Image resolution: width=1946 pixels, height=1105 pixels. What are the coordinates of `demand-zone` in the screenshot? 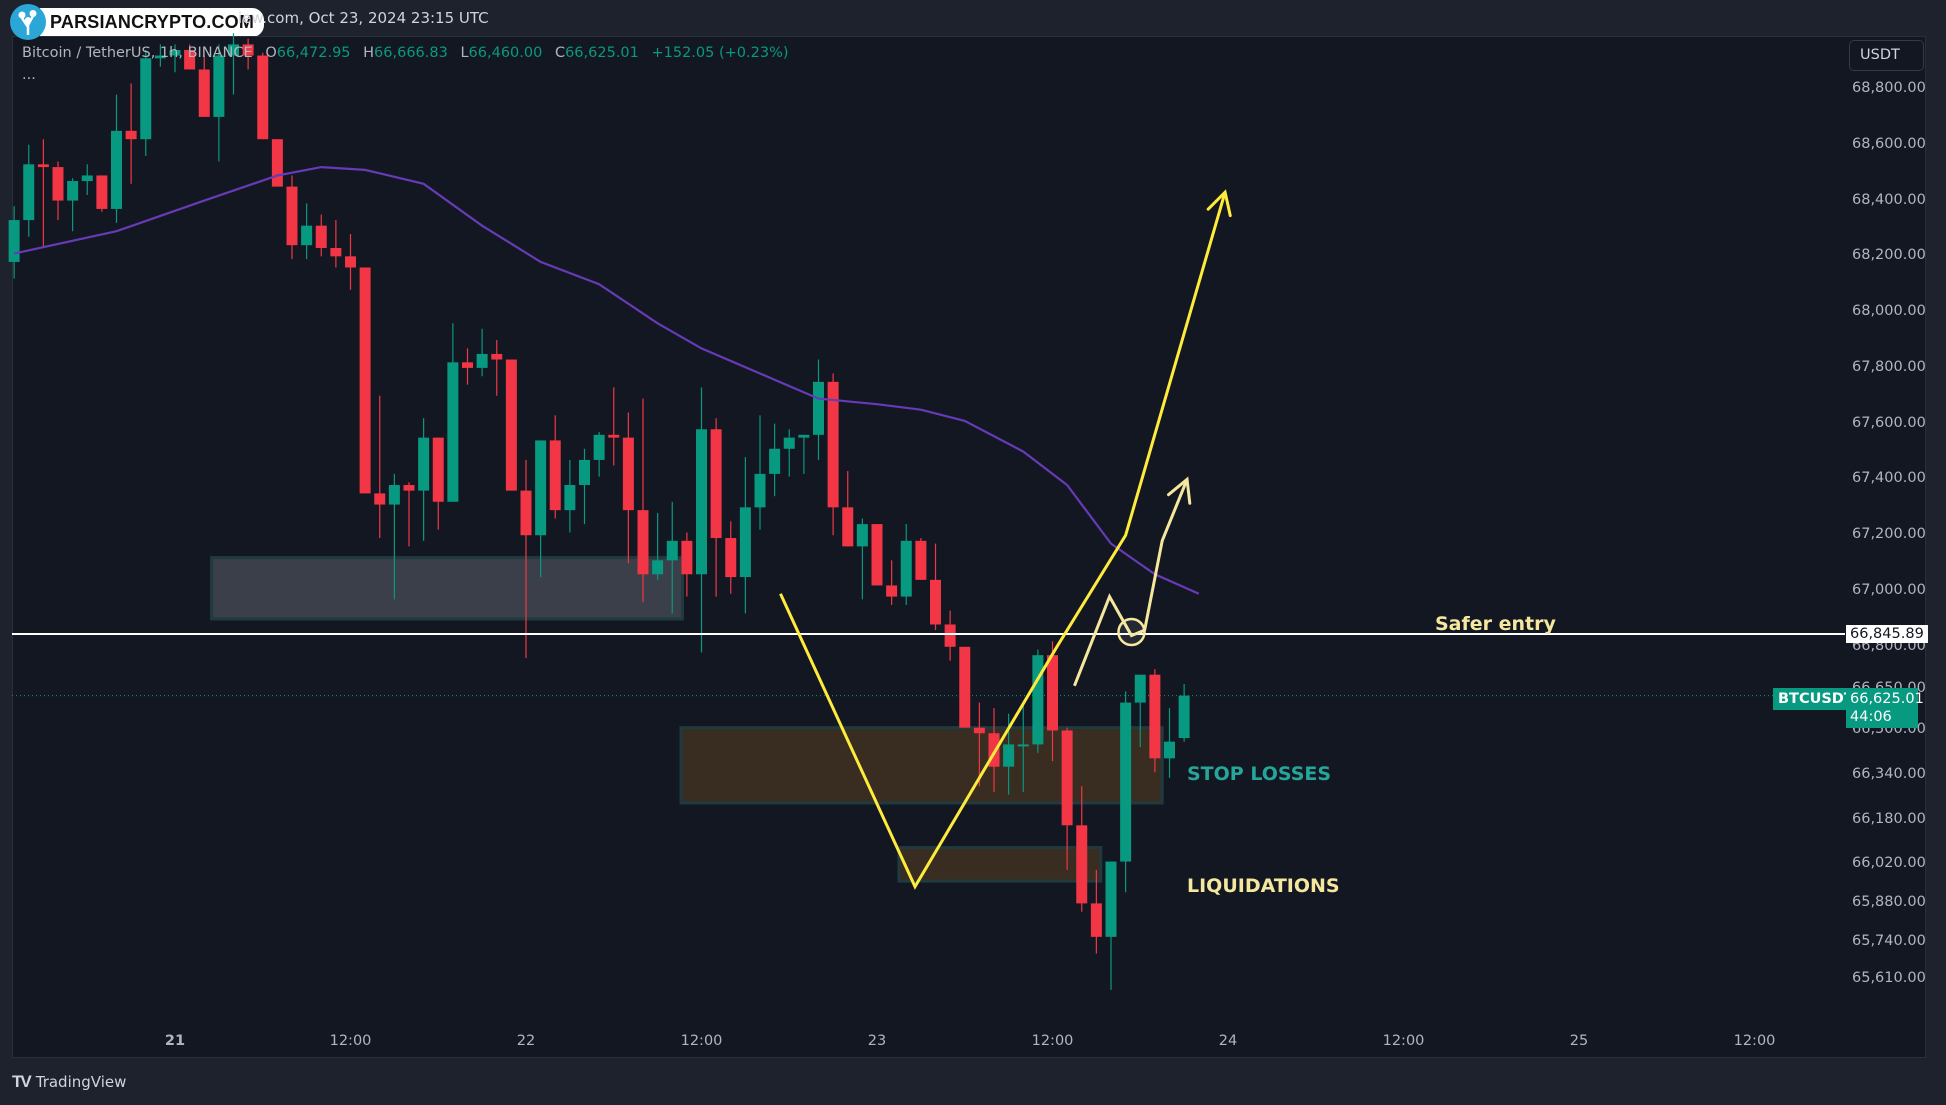 It's located at (447, 588).